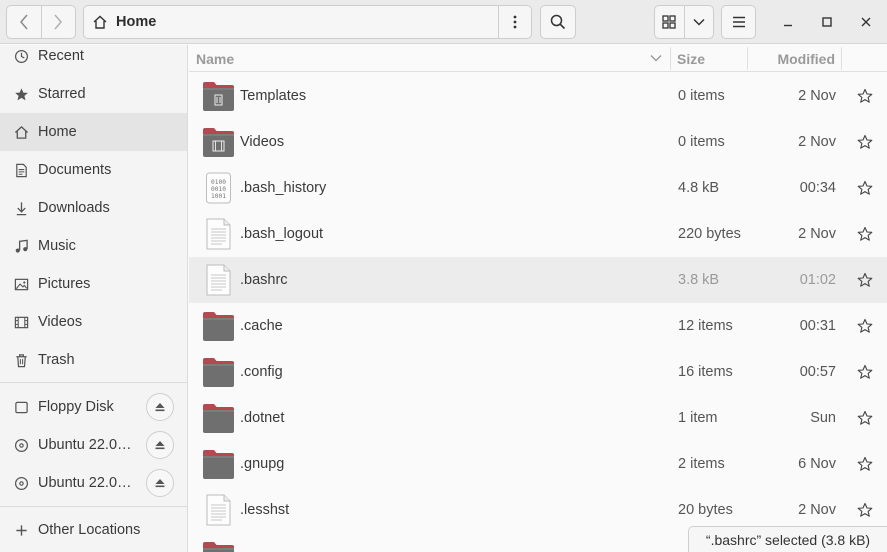  I want to click on file-row: .bash_logout 220 bytes 2 Nov, so click(538, 234).